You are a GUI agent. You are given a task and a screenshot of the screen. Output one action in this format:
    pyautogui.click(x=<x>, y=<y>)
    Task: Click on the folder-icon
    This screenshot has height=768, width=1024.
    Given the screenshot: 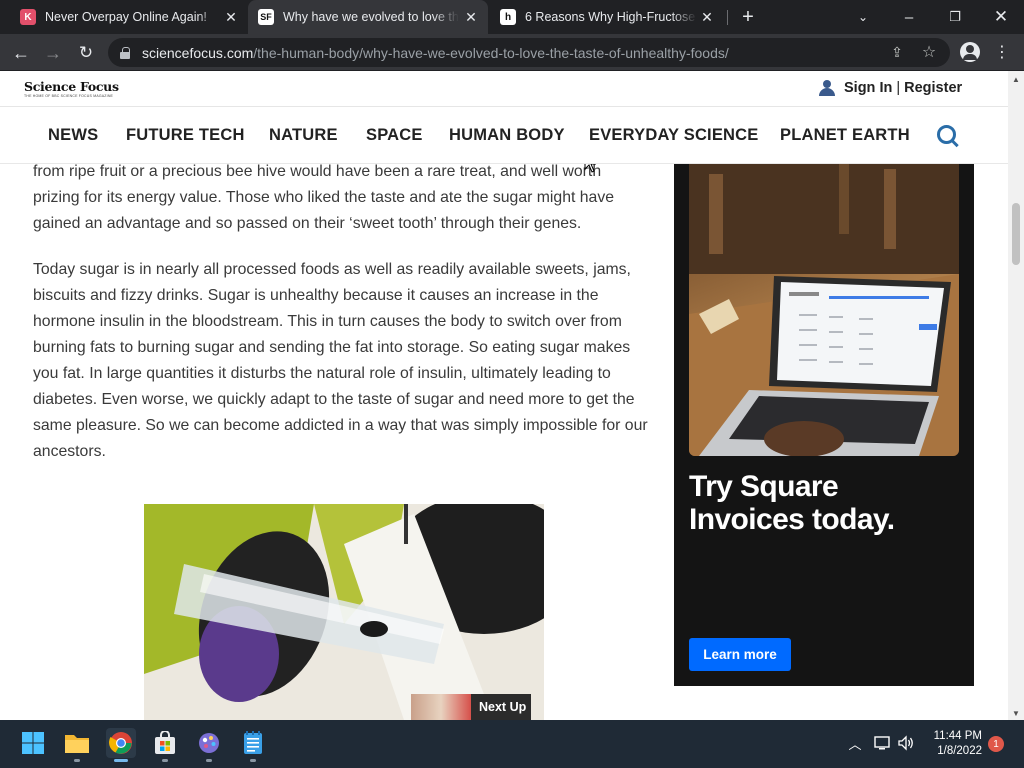 What is the action you would take?
    pyautogui.click(x=77, y=744)
    